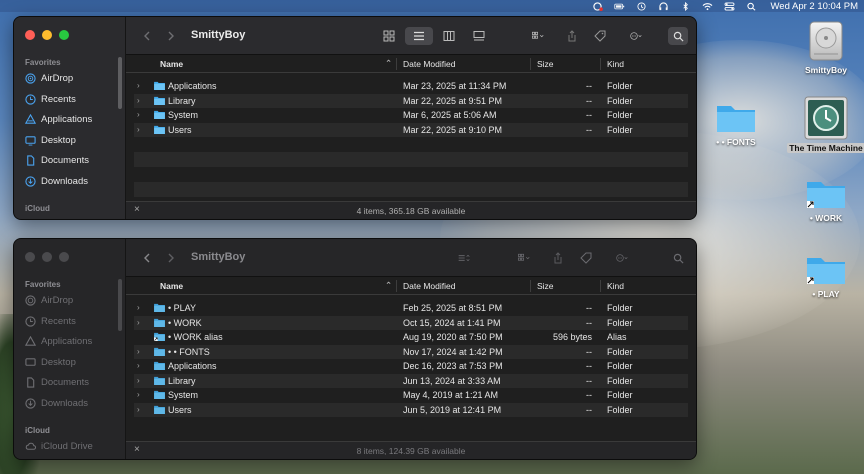 This screenshot has width=864, height=474. Describe the element at coordinates (824, 199) in the screenshot. I see `desktop-icon-work: • WORK` at that location.